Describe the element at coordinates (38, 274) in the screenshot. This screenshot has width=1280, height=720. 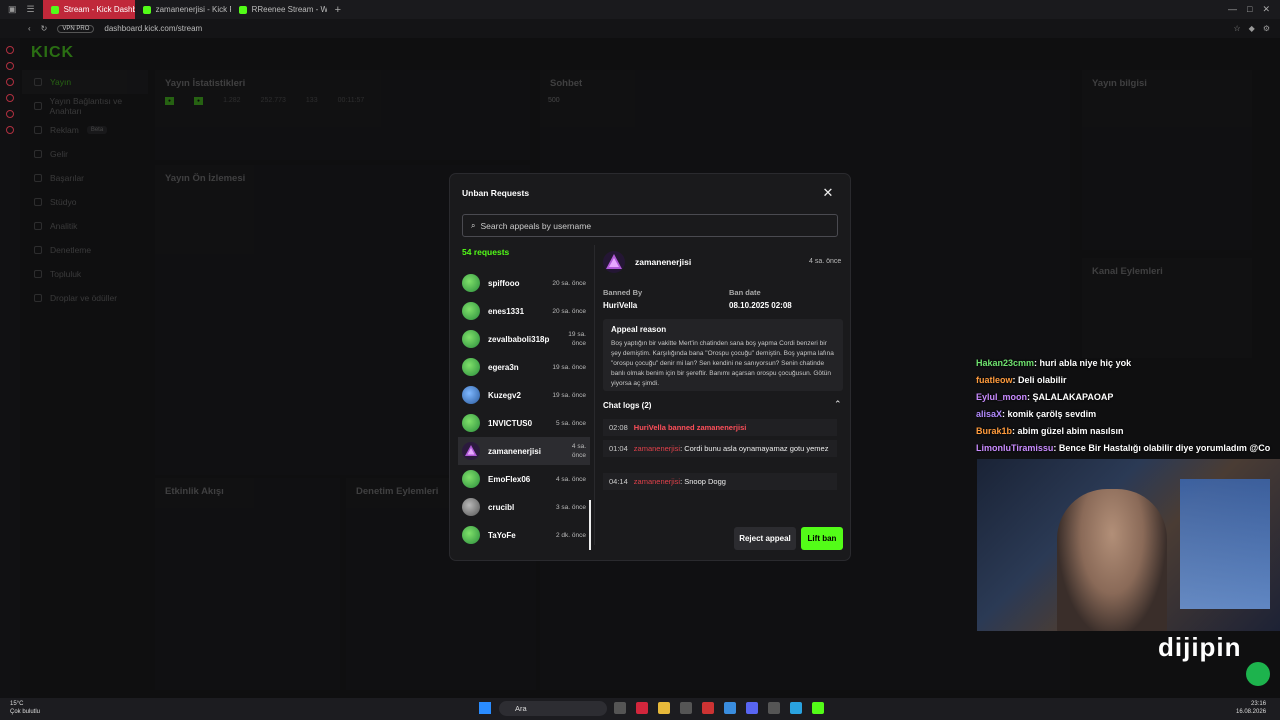
I see `users-icon` at that location.